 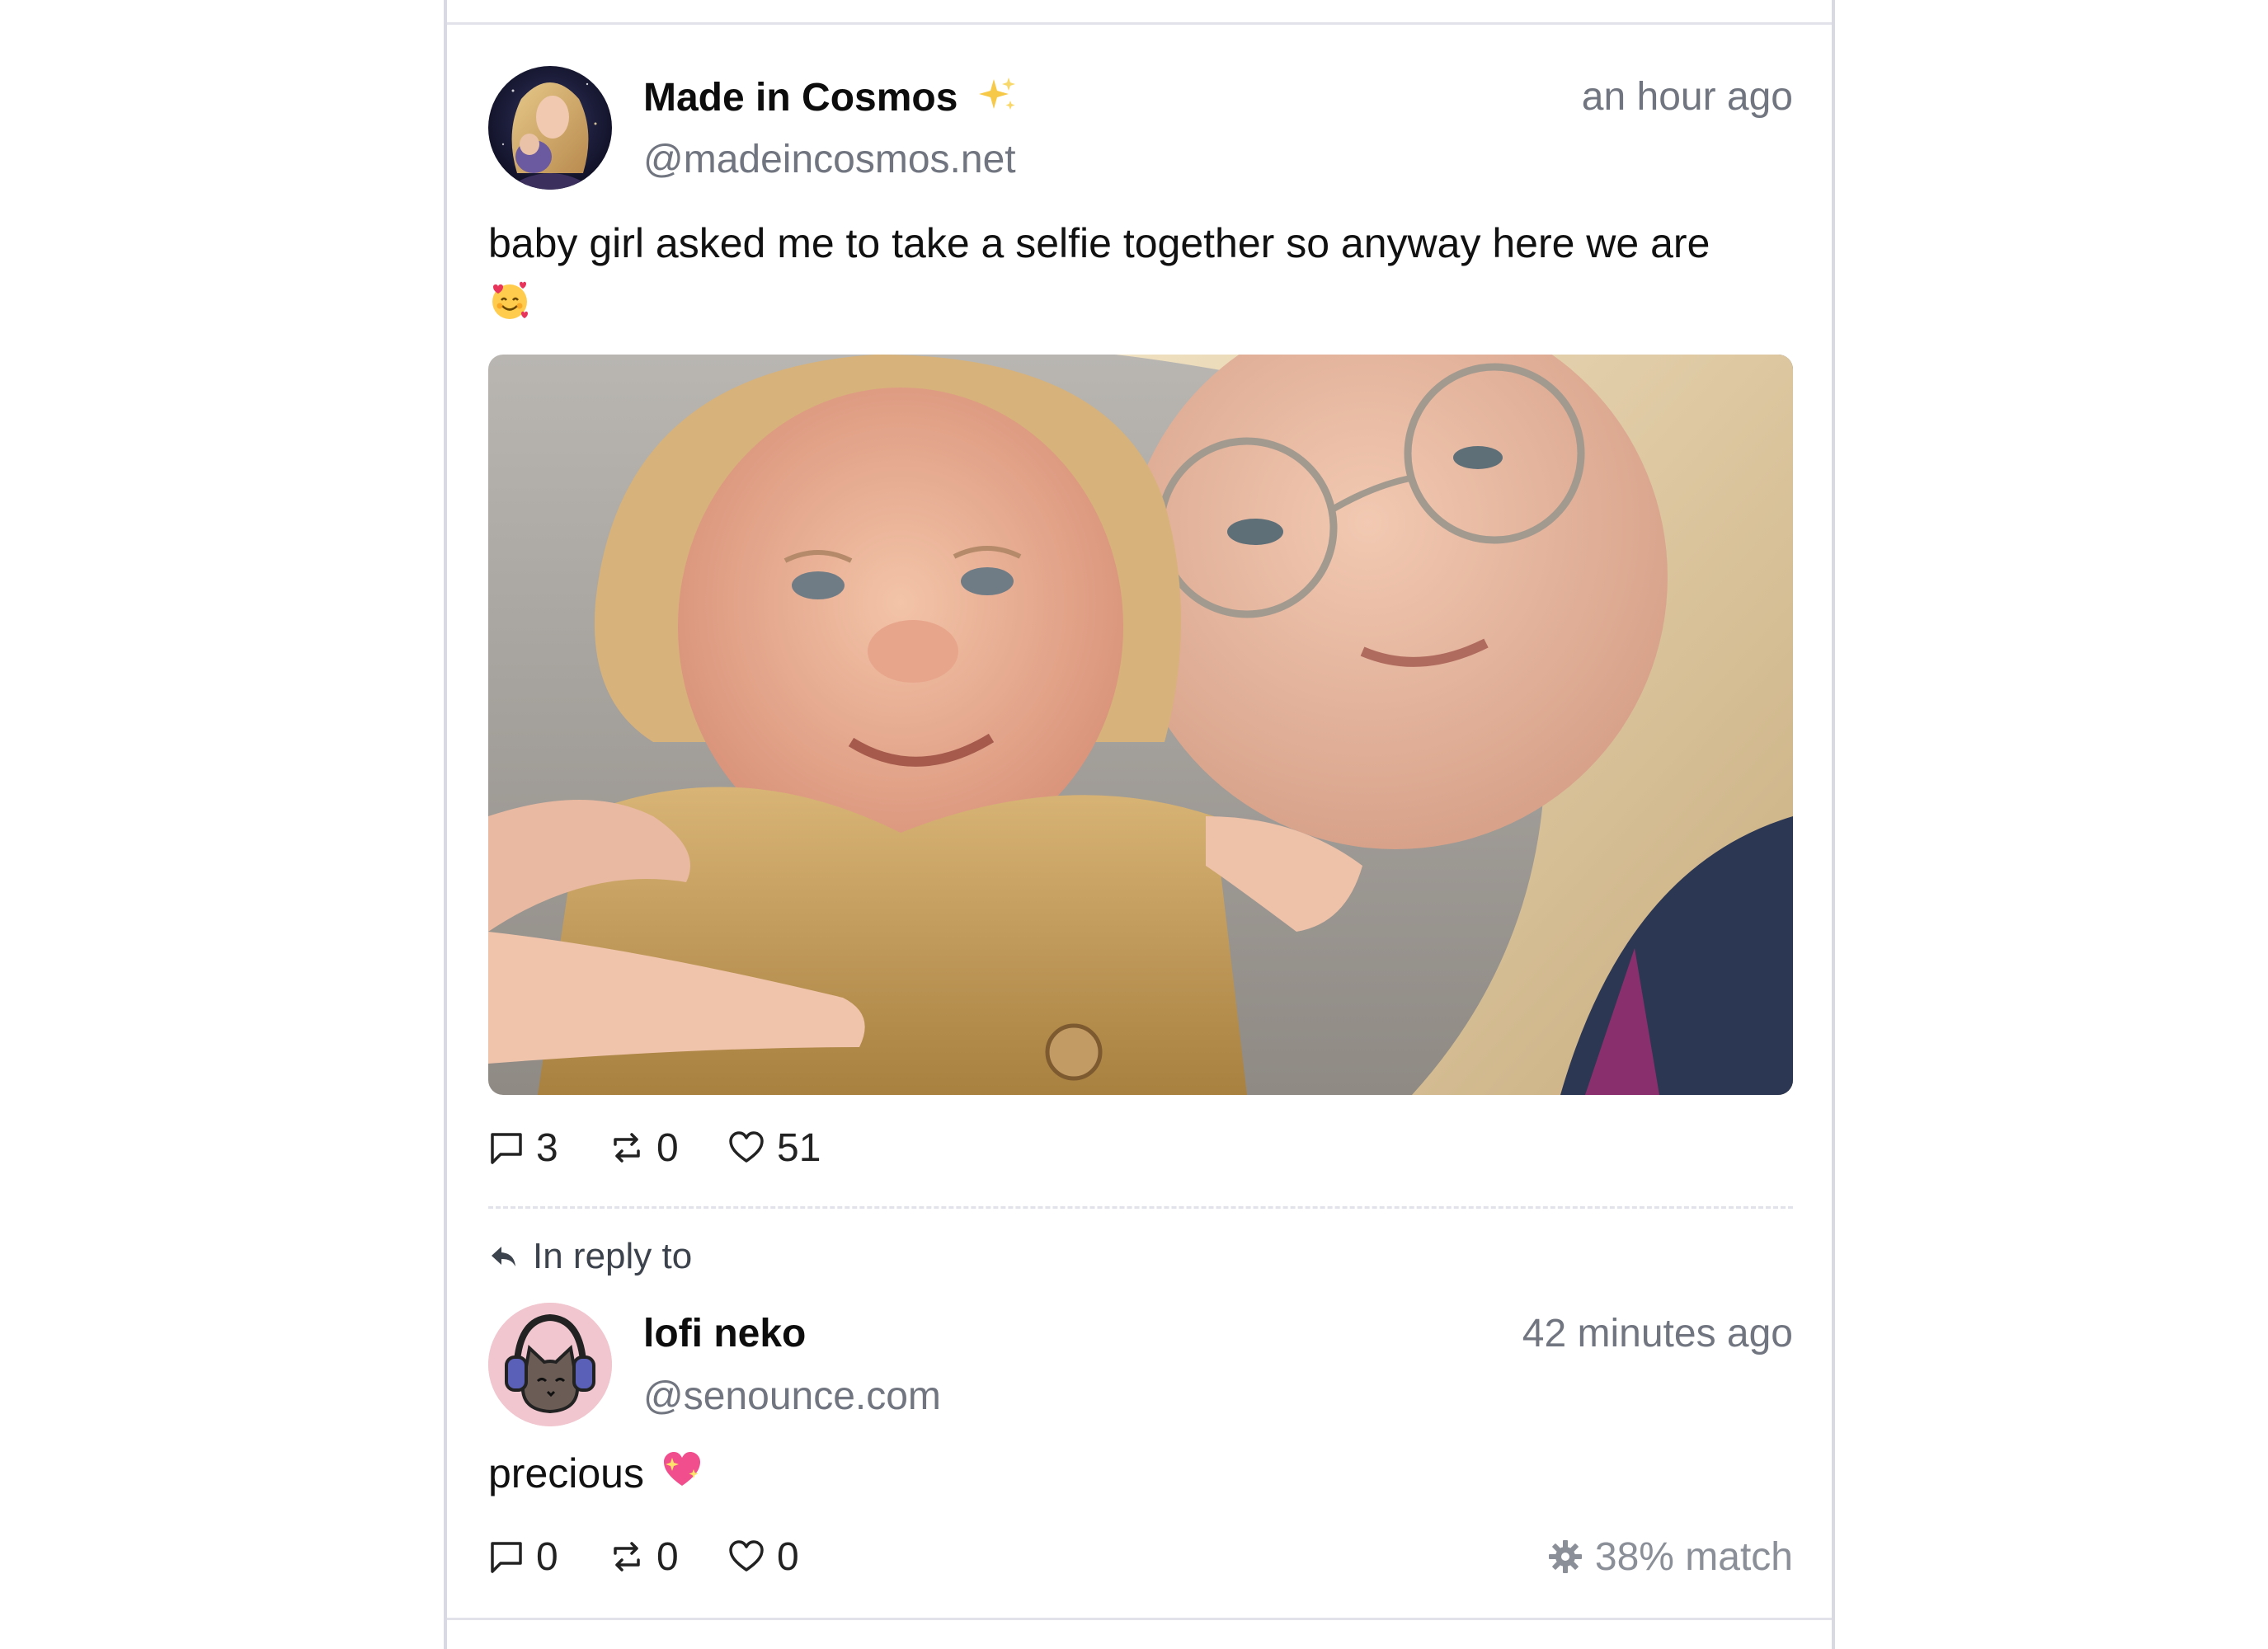 What do you see at coordinates (1565, 1556) in the screenshot?
I see `gear-icon` at bounding box center [1565, 1556].